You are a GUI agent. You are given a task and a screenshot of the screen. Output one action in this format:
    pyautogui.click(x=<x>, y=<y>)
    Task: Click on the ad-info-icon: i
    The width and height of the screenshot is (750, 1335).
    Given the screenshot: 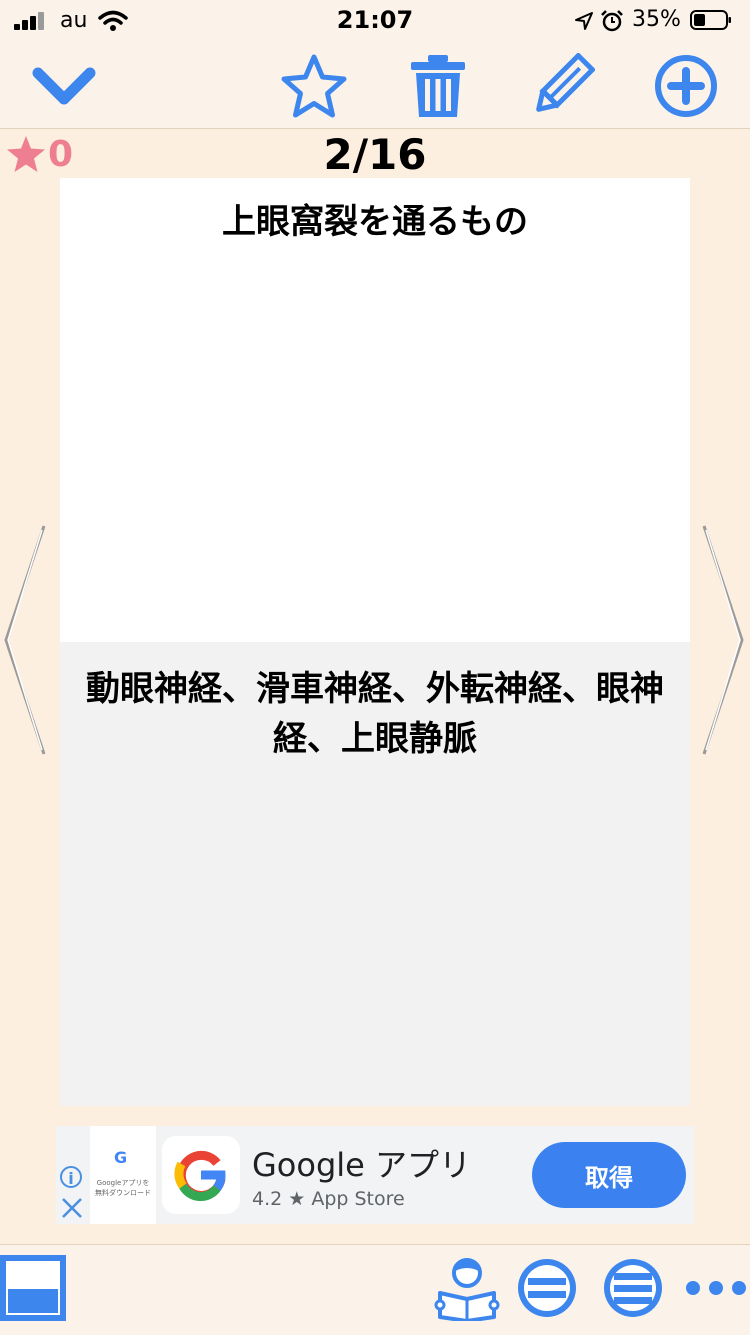 What is the action you would take?
    pyautogui.click(x=71, y=1177)
    